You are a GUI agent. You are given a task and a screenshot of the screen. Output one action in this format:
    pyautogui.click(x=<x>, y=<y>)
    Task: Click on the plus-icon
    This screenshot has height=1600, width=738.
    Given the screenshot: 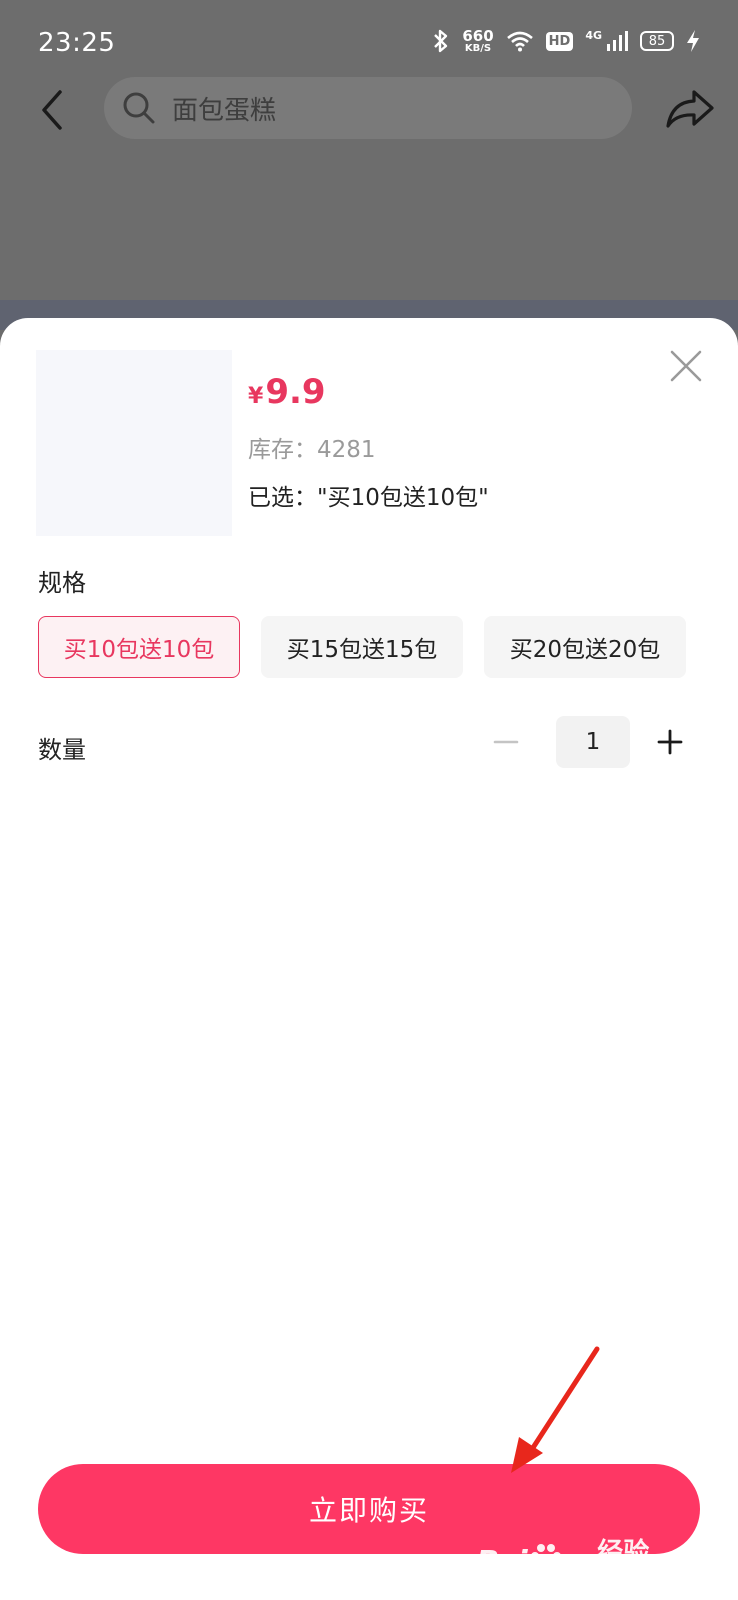 What is the action you would take?
    pyautogui.click(x=670, y=742)
    